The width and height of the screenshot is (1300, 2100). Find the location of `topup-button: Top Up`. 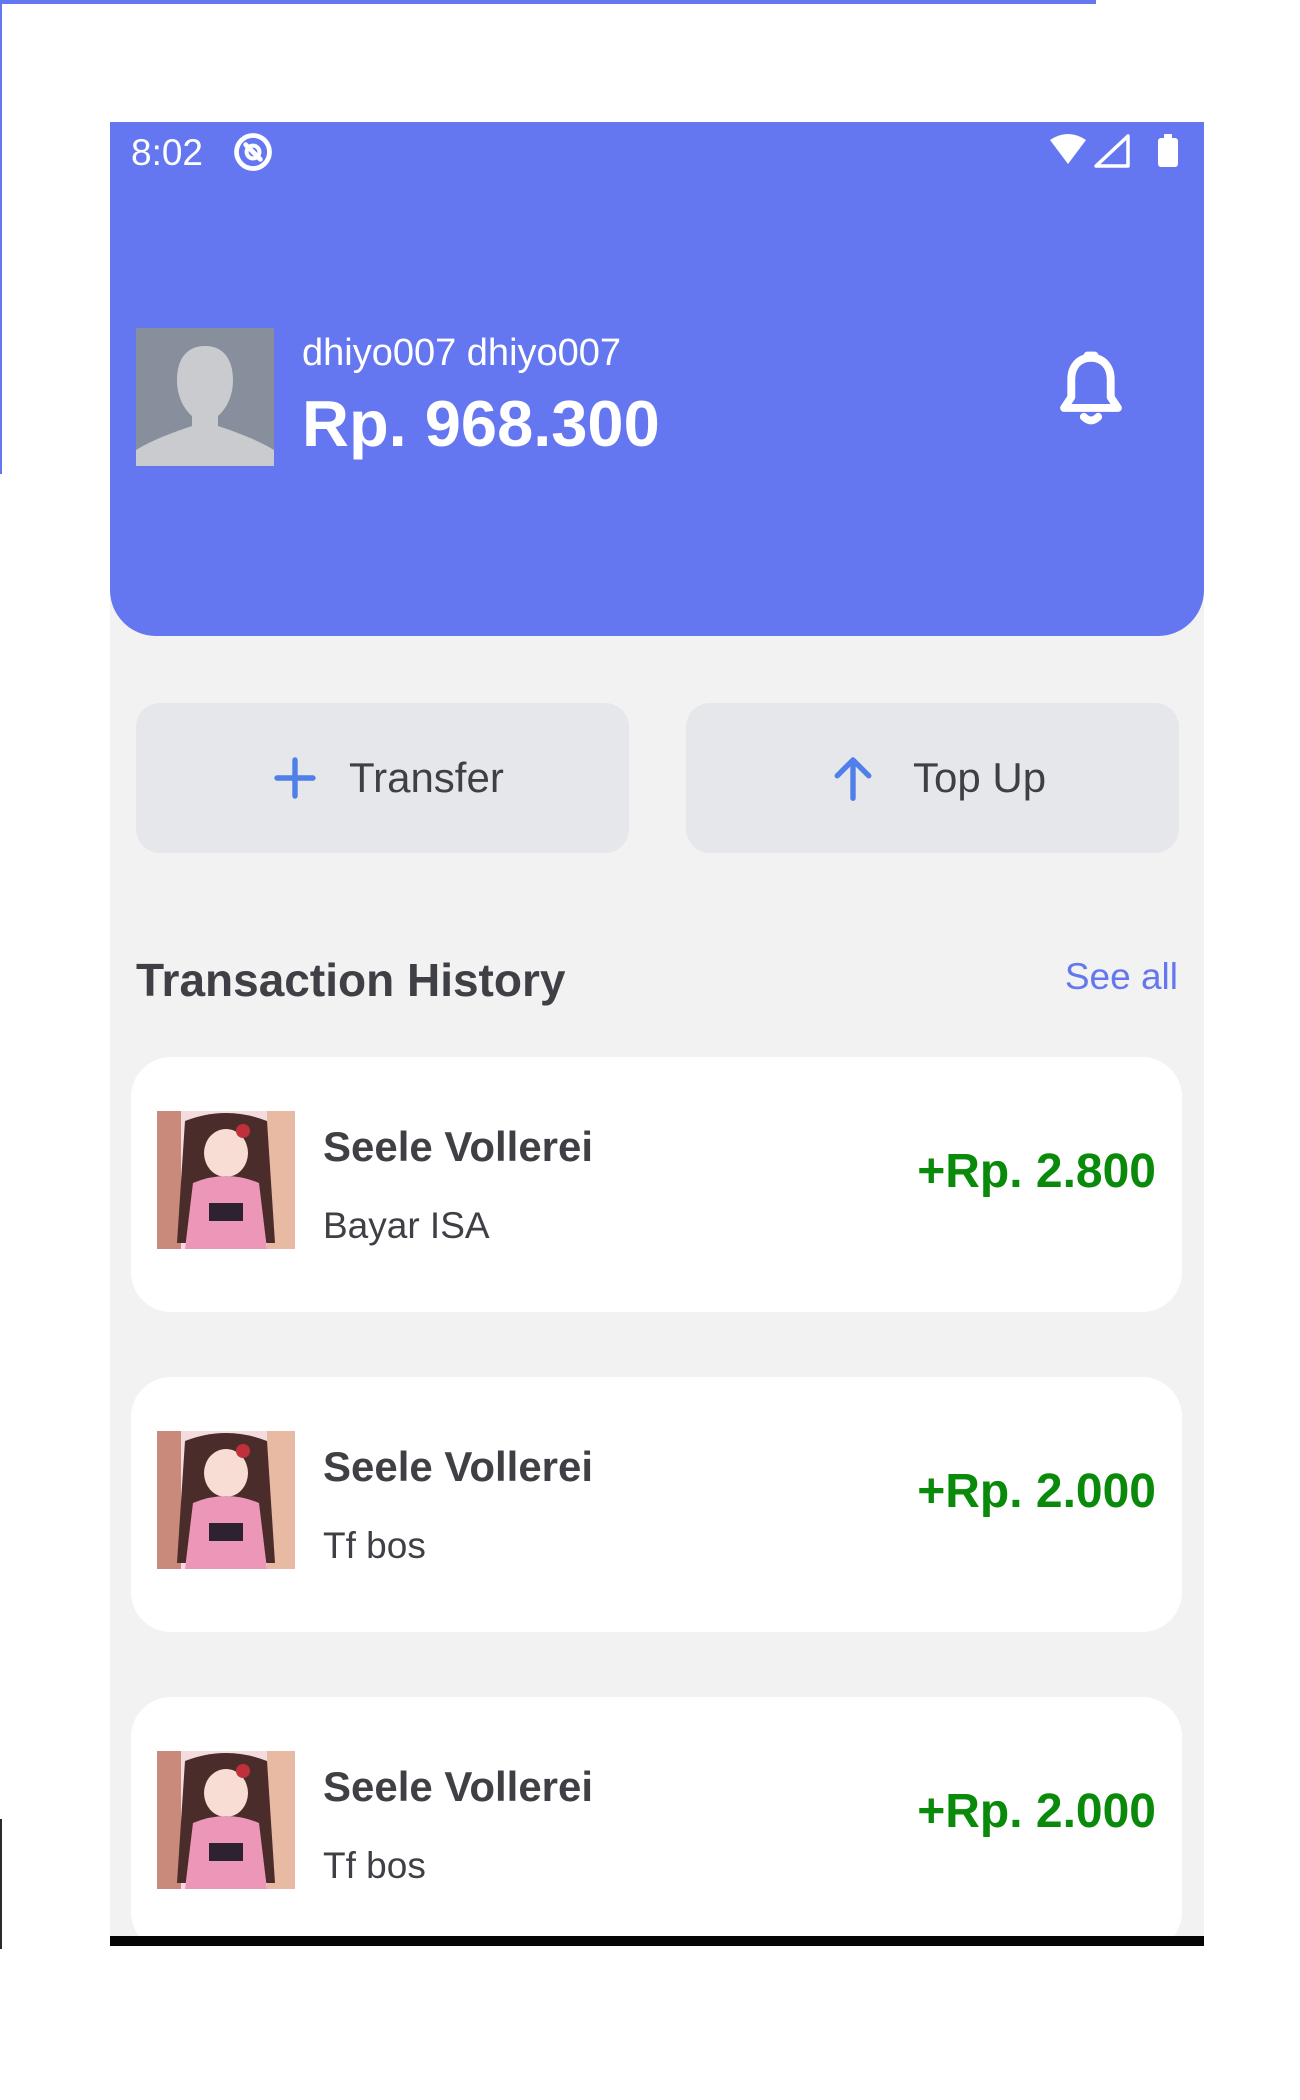

topup-button: Top Up is located at coordinates (932, 778).